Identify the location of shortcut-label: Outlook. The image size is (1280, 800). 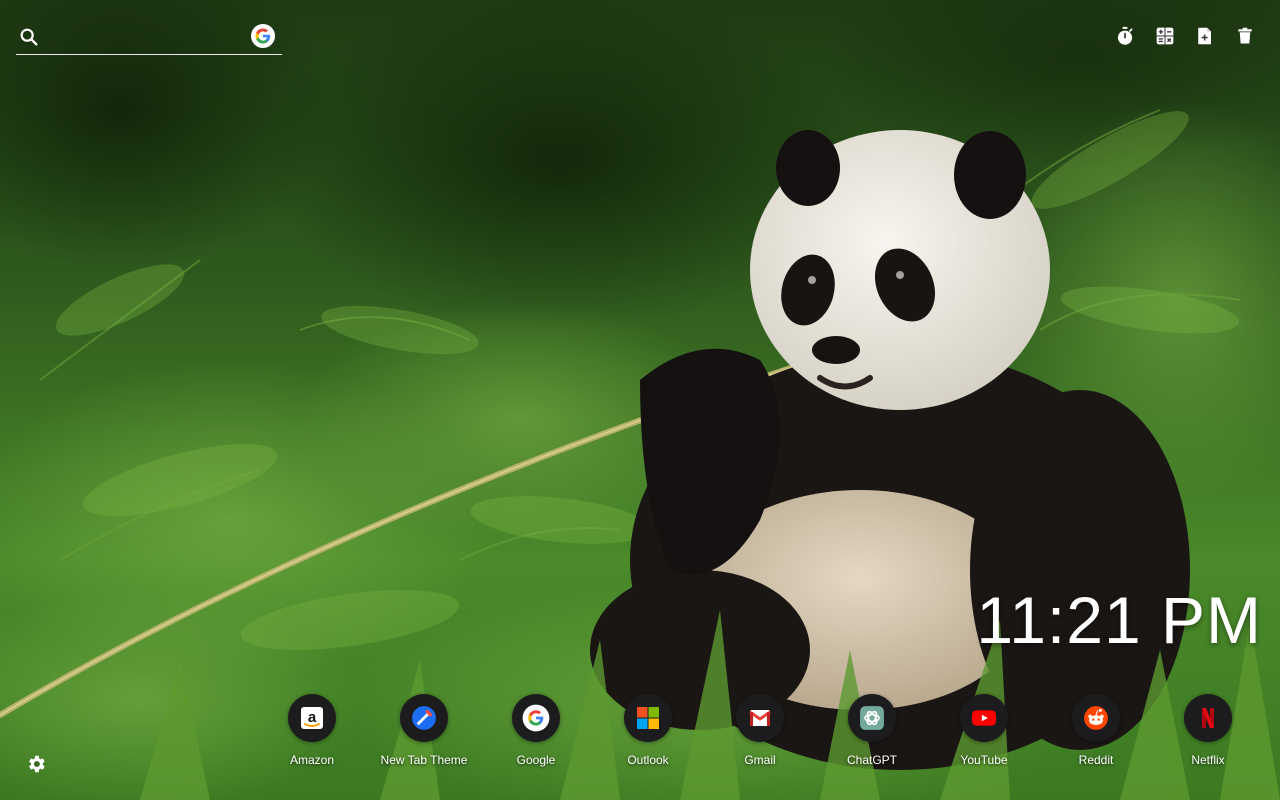
(648, 760).